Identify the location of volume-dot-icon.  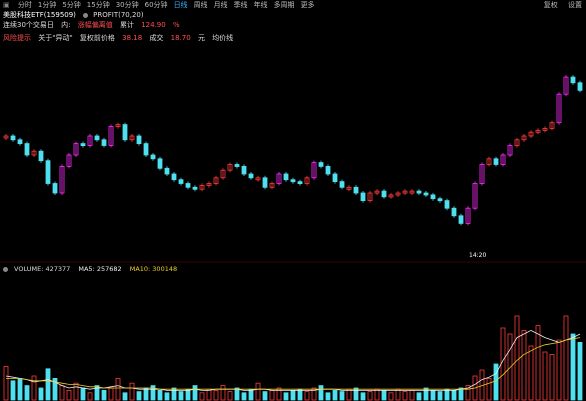
(5, 269).